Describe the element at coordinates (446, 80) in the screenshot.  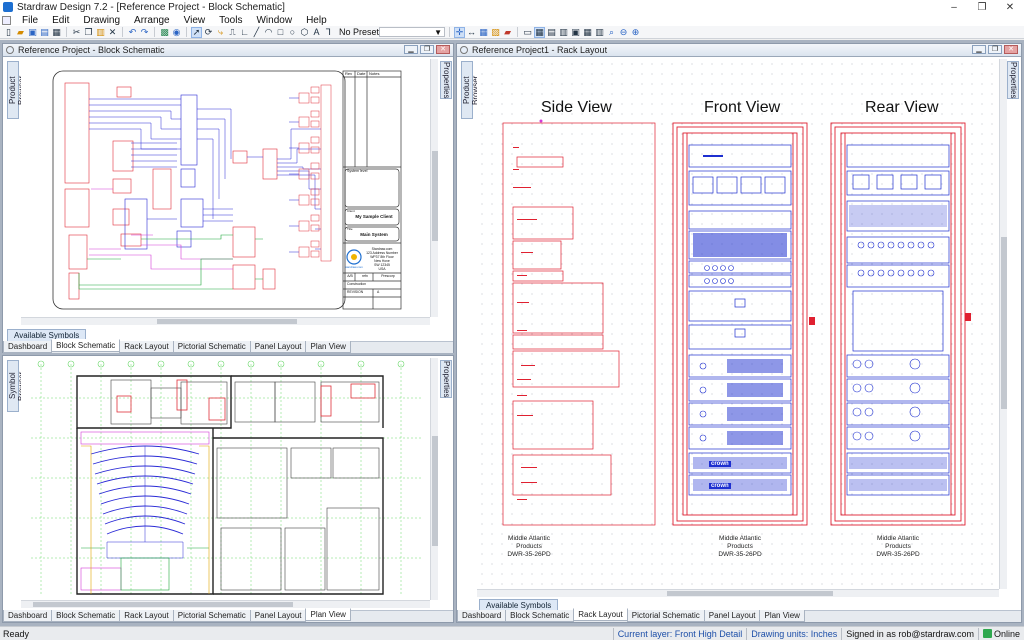
I see `properties-tab: Properties` at that location.